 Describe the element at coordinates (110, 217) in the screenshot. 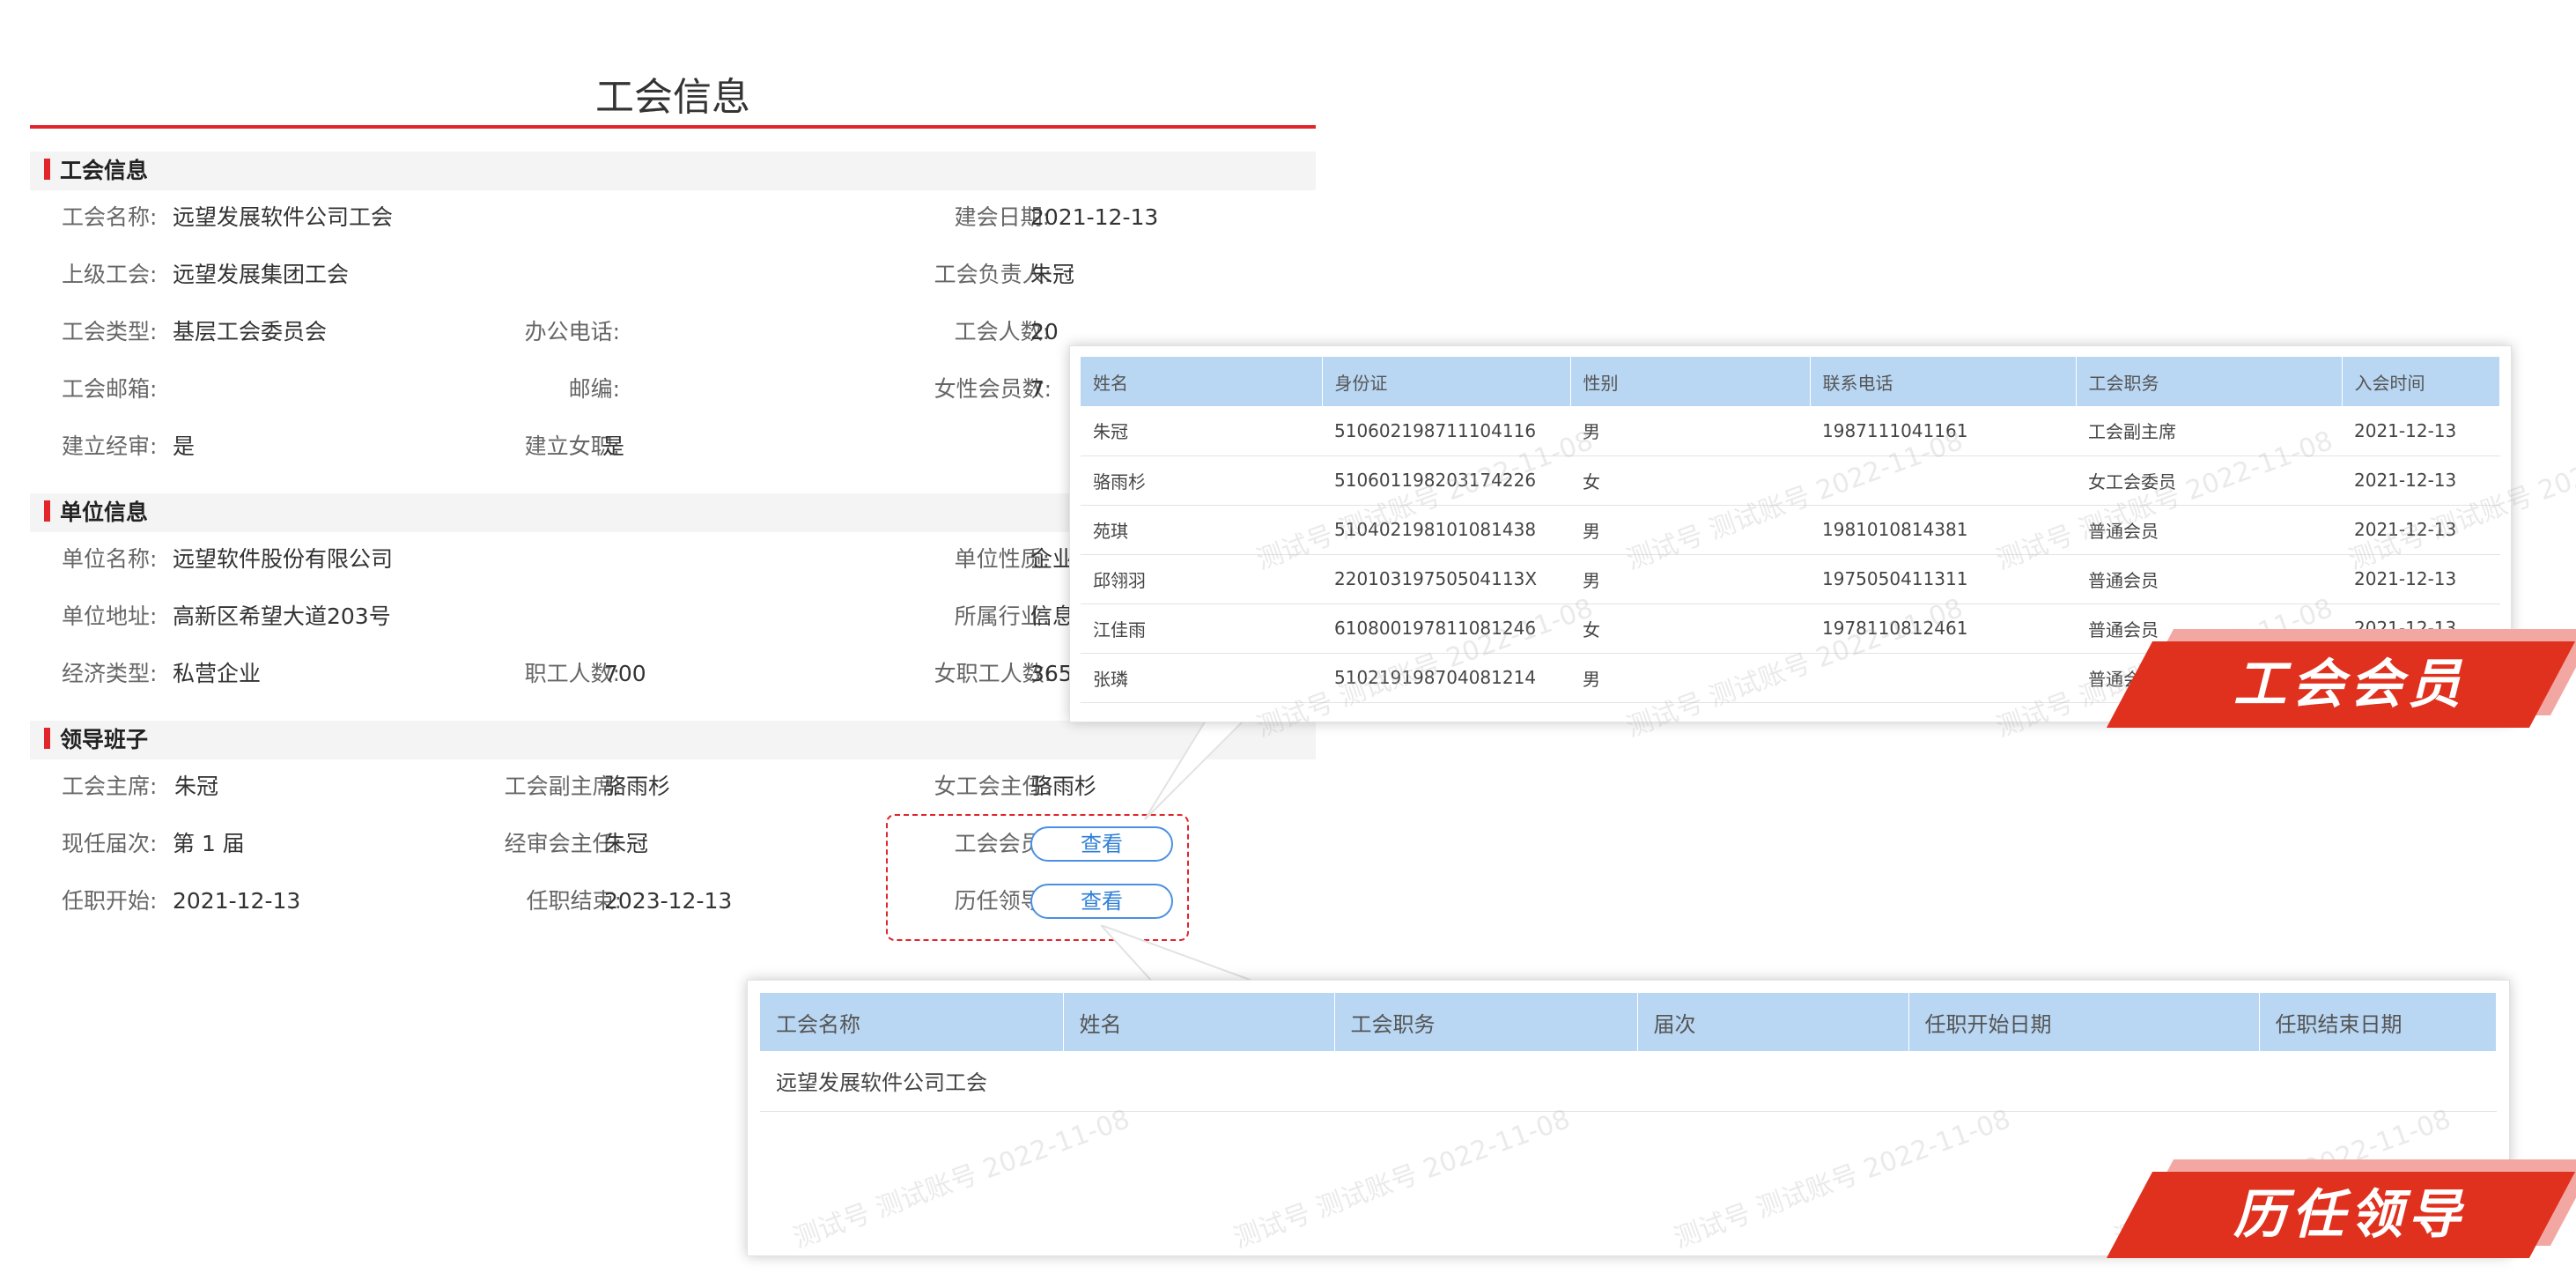

I see `label-union-name: 工会名称:` at that location.